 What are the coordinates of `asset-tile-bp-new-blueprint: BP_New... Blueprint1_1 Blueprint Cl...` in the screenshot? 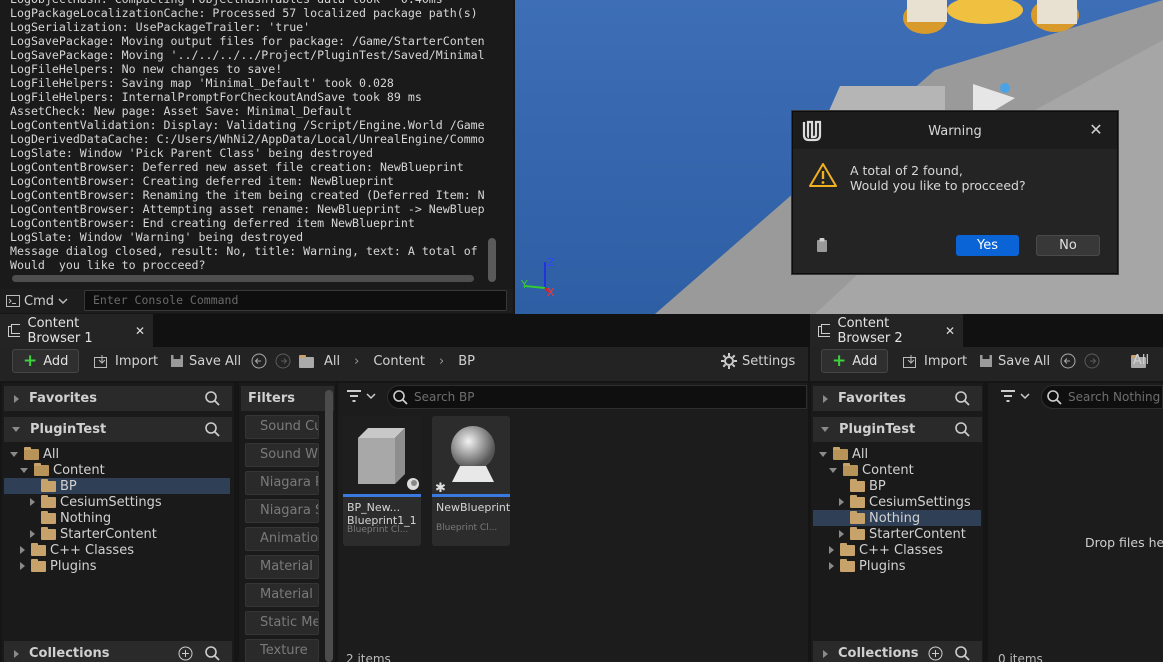 It's located at (382, 481).